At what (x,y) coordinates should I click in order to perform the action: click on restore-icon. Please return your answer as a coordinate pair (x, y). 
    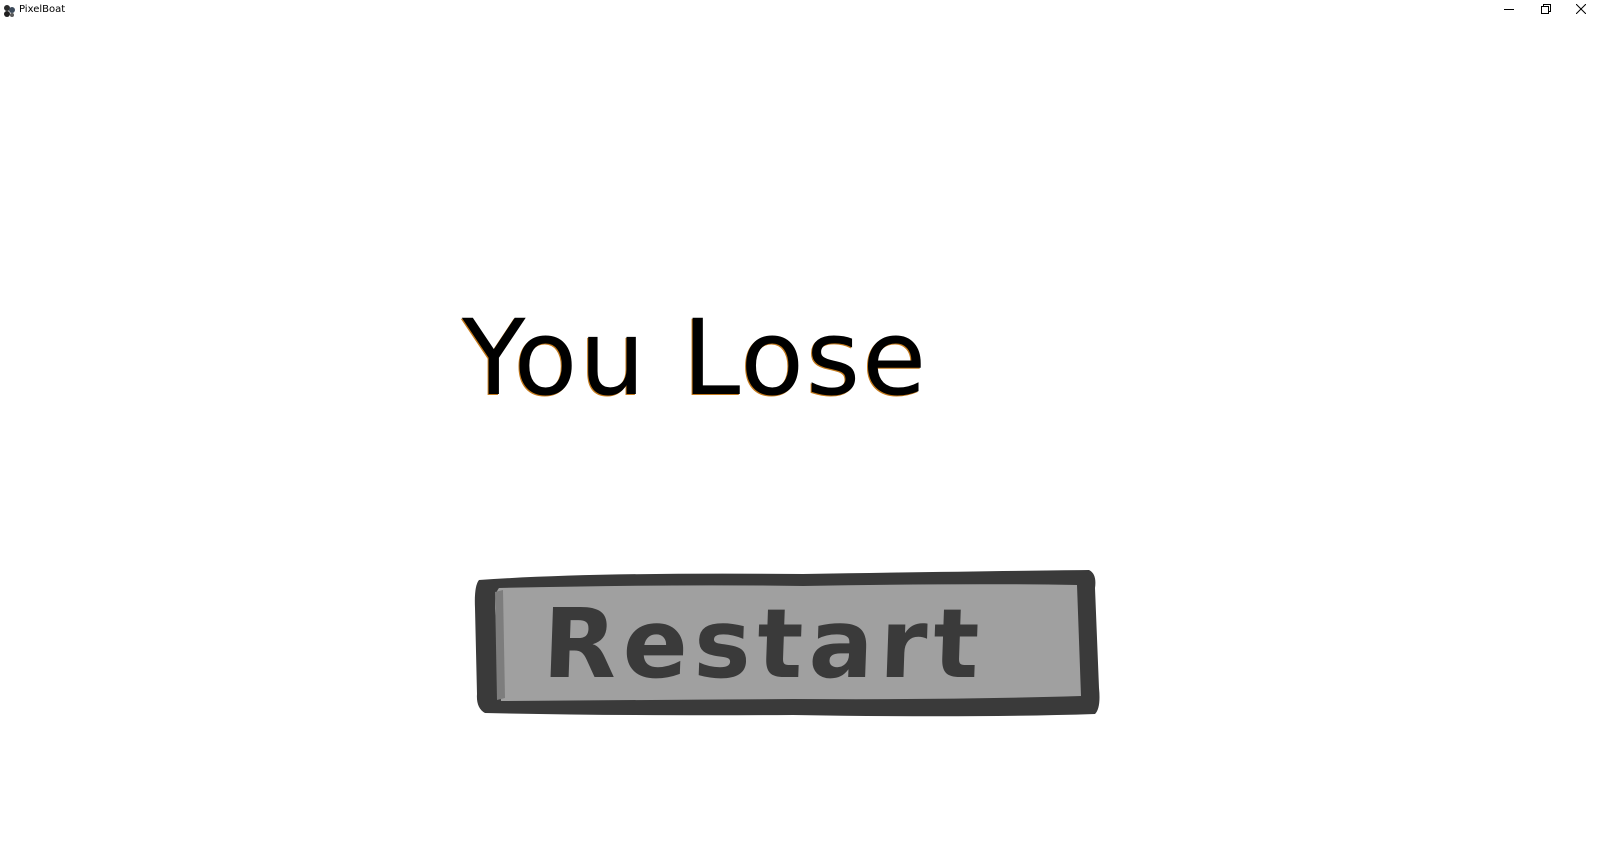
    Looking at the image, I should click on (1546, 9).